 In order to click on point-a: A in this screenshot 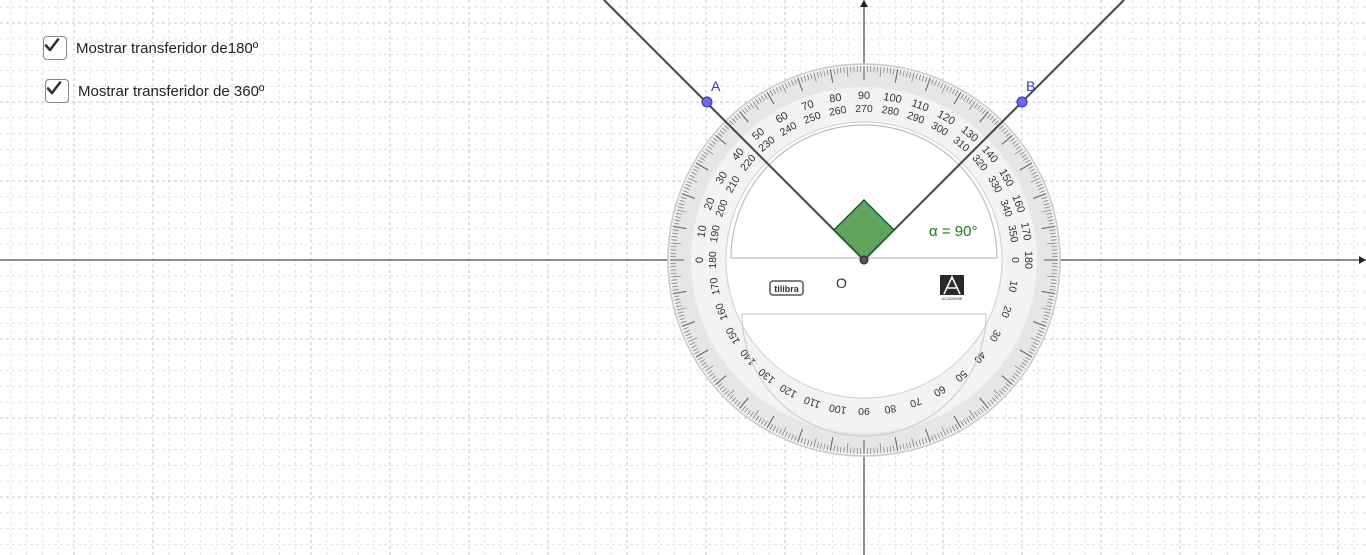, I will do `click(711, 93)`.